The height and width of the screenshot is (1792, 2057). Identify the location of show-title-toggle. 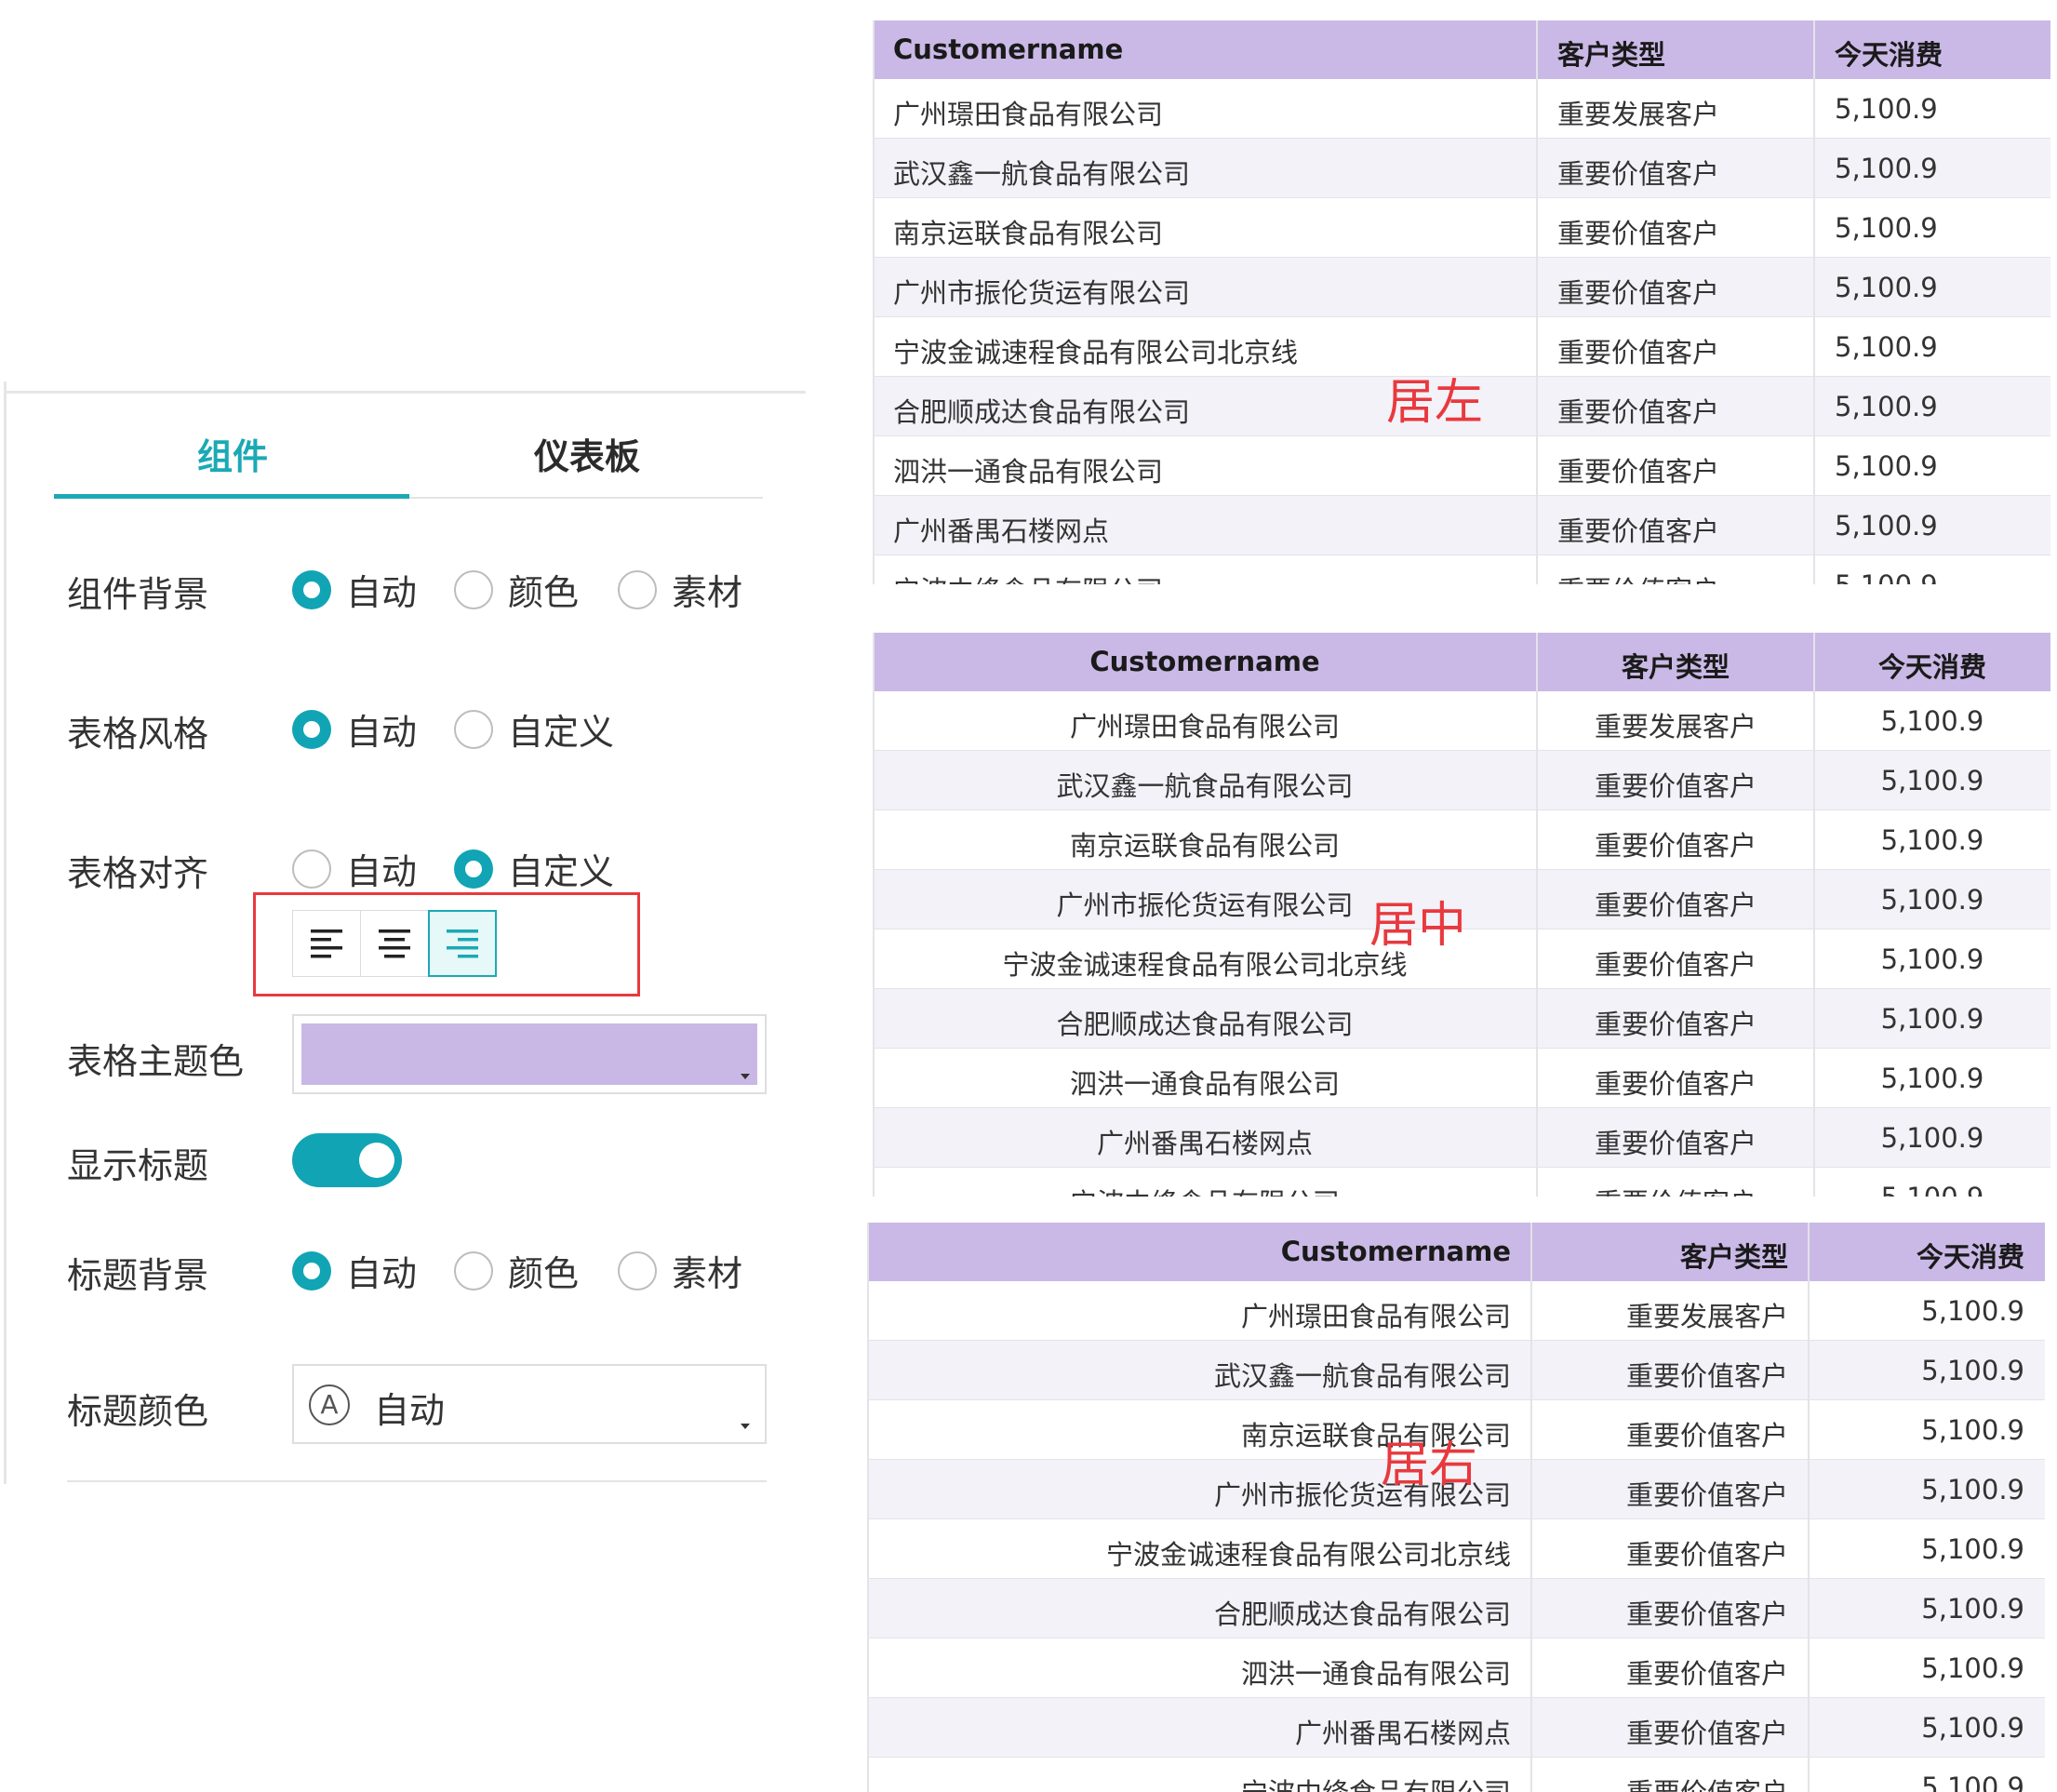
(347, 1160).